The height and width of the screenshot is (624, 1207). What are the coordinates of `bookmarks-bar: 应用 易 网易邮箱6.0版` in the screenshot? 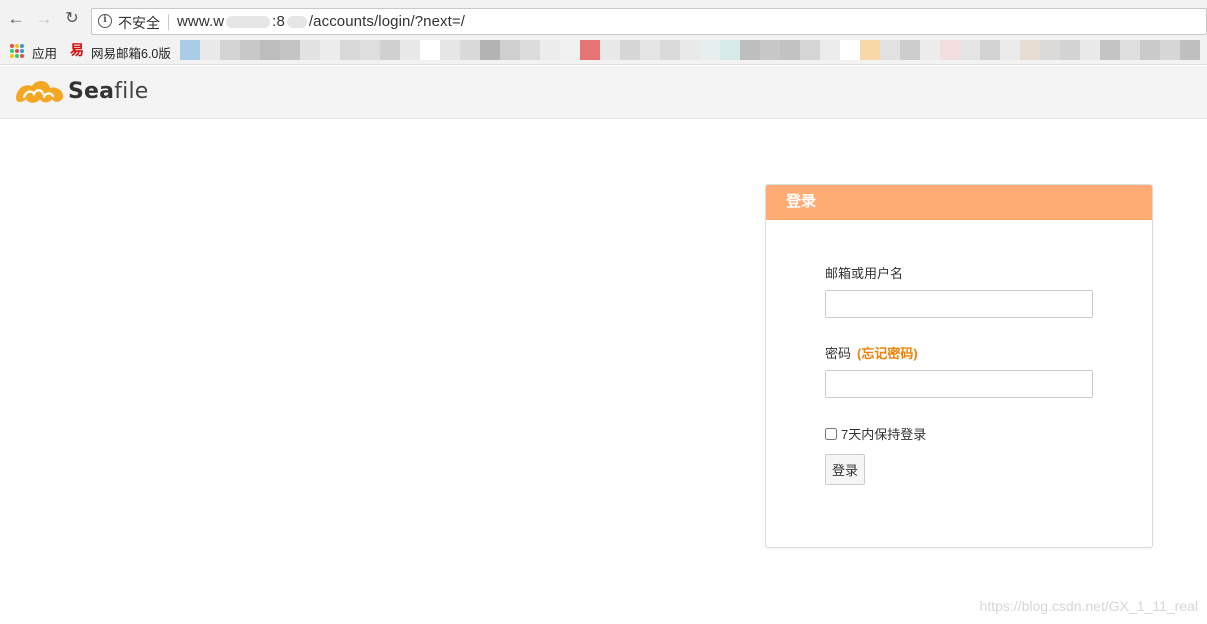 It's located at (603, 51).